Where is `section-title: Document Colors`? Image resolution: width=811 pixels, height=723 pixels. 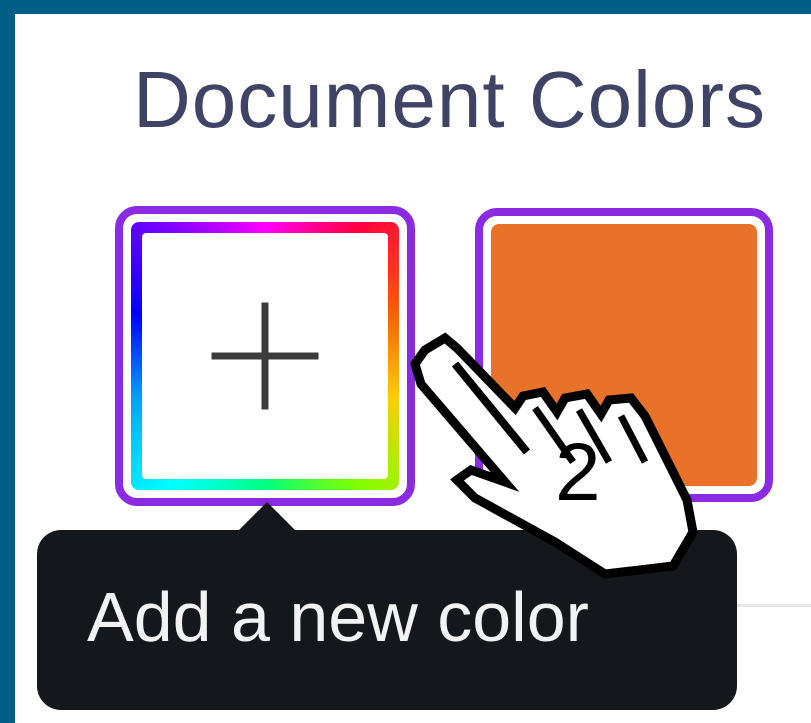 section-title: Document Colors is located at coordinates (450, 99).